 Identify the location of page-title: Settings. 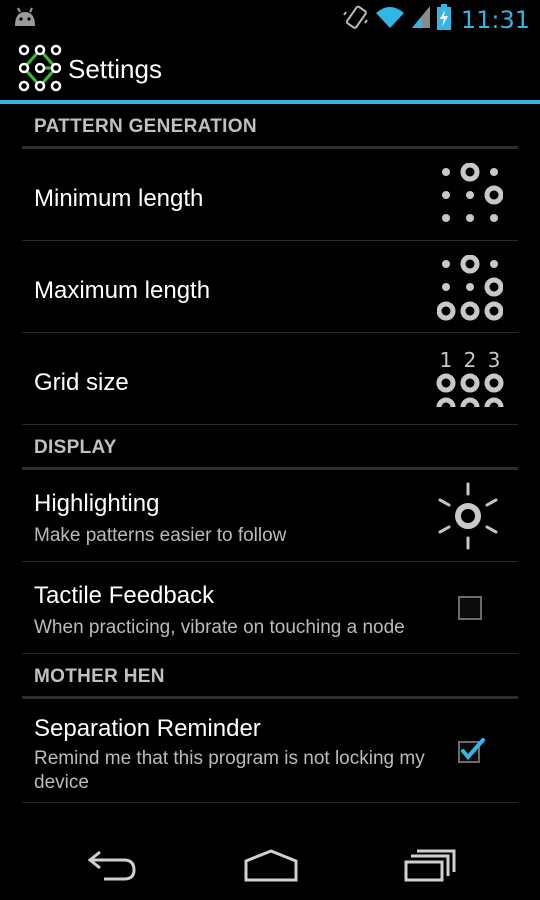
(115, 69).